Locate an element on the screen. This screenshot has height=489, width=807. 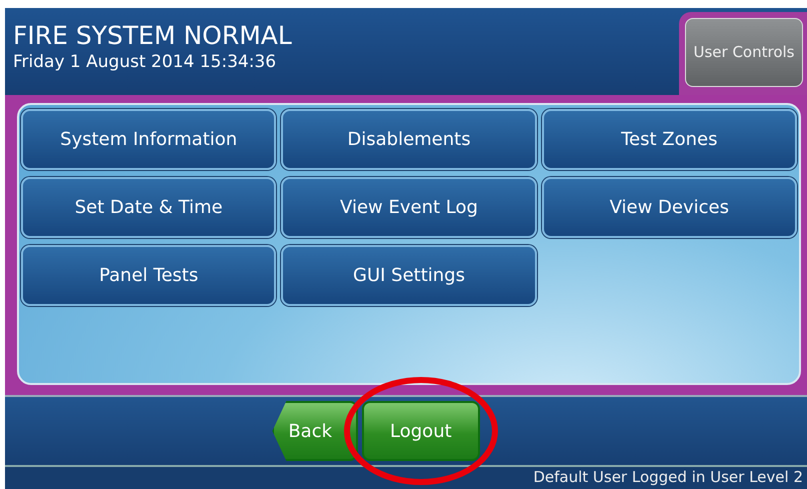
date-time: Friday 1 August 2014 15:34:36 is located at coordinates (145, 62).